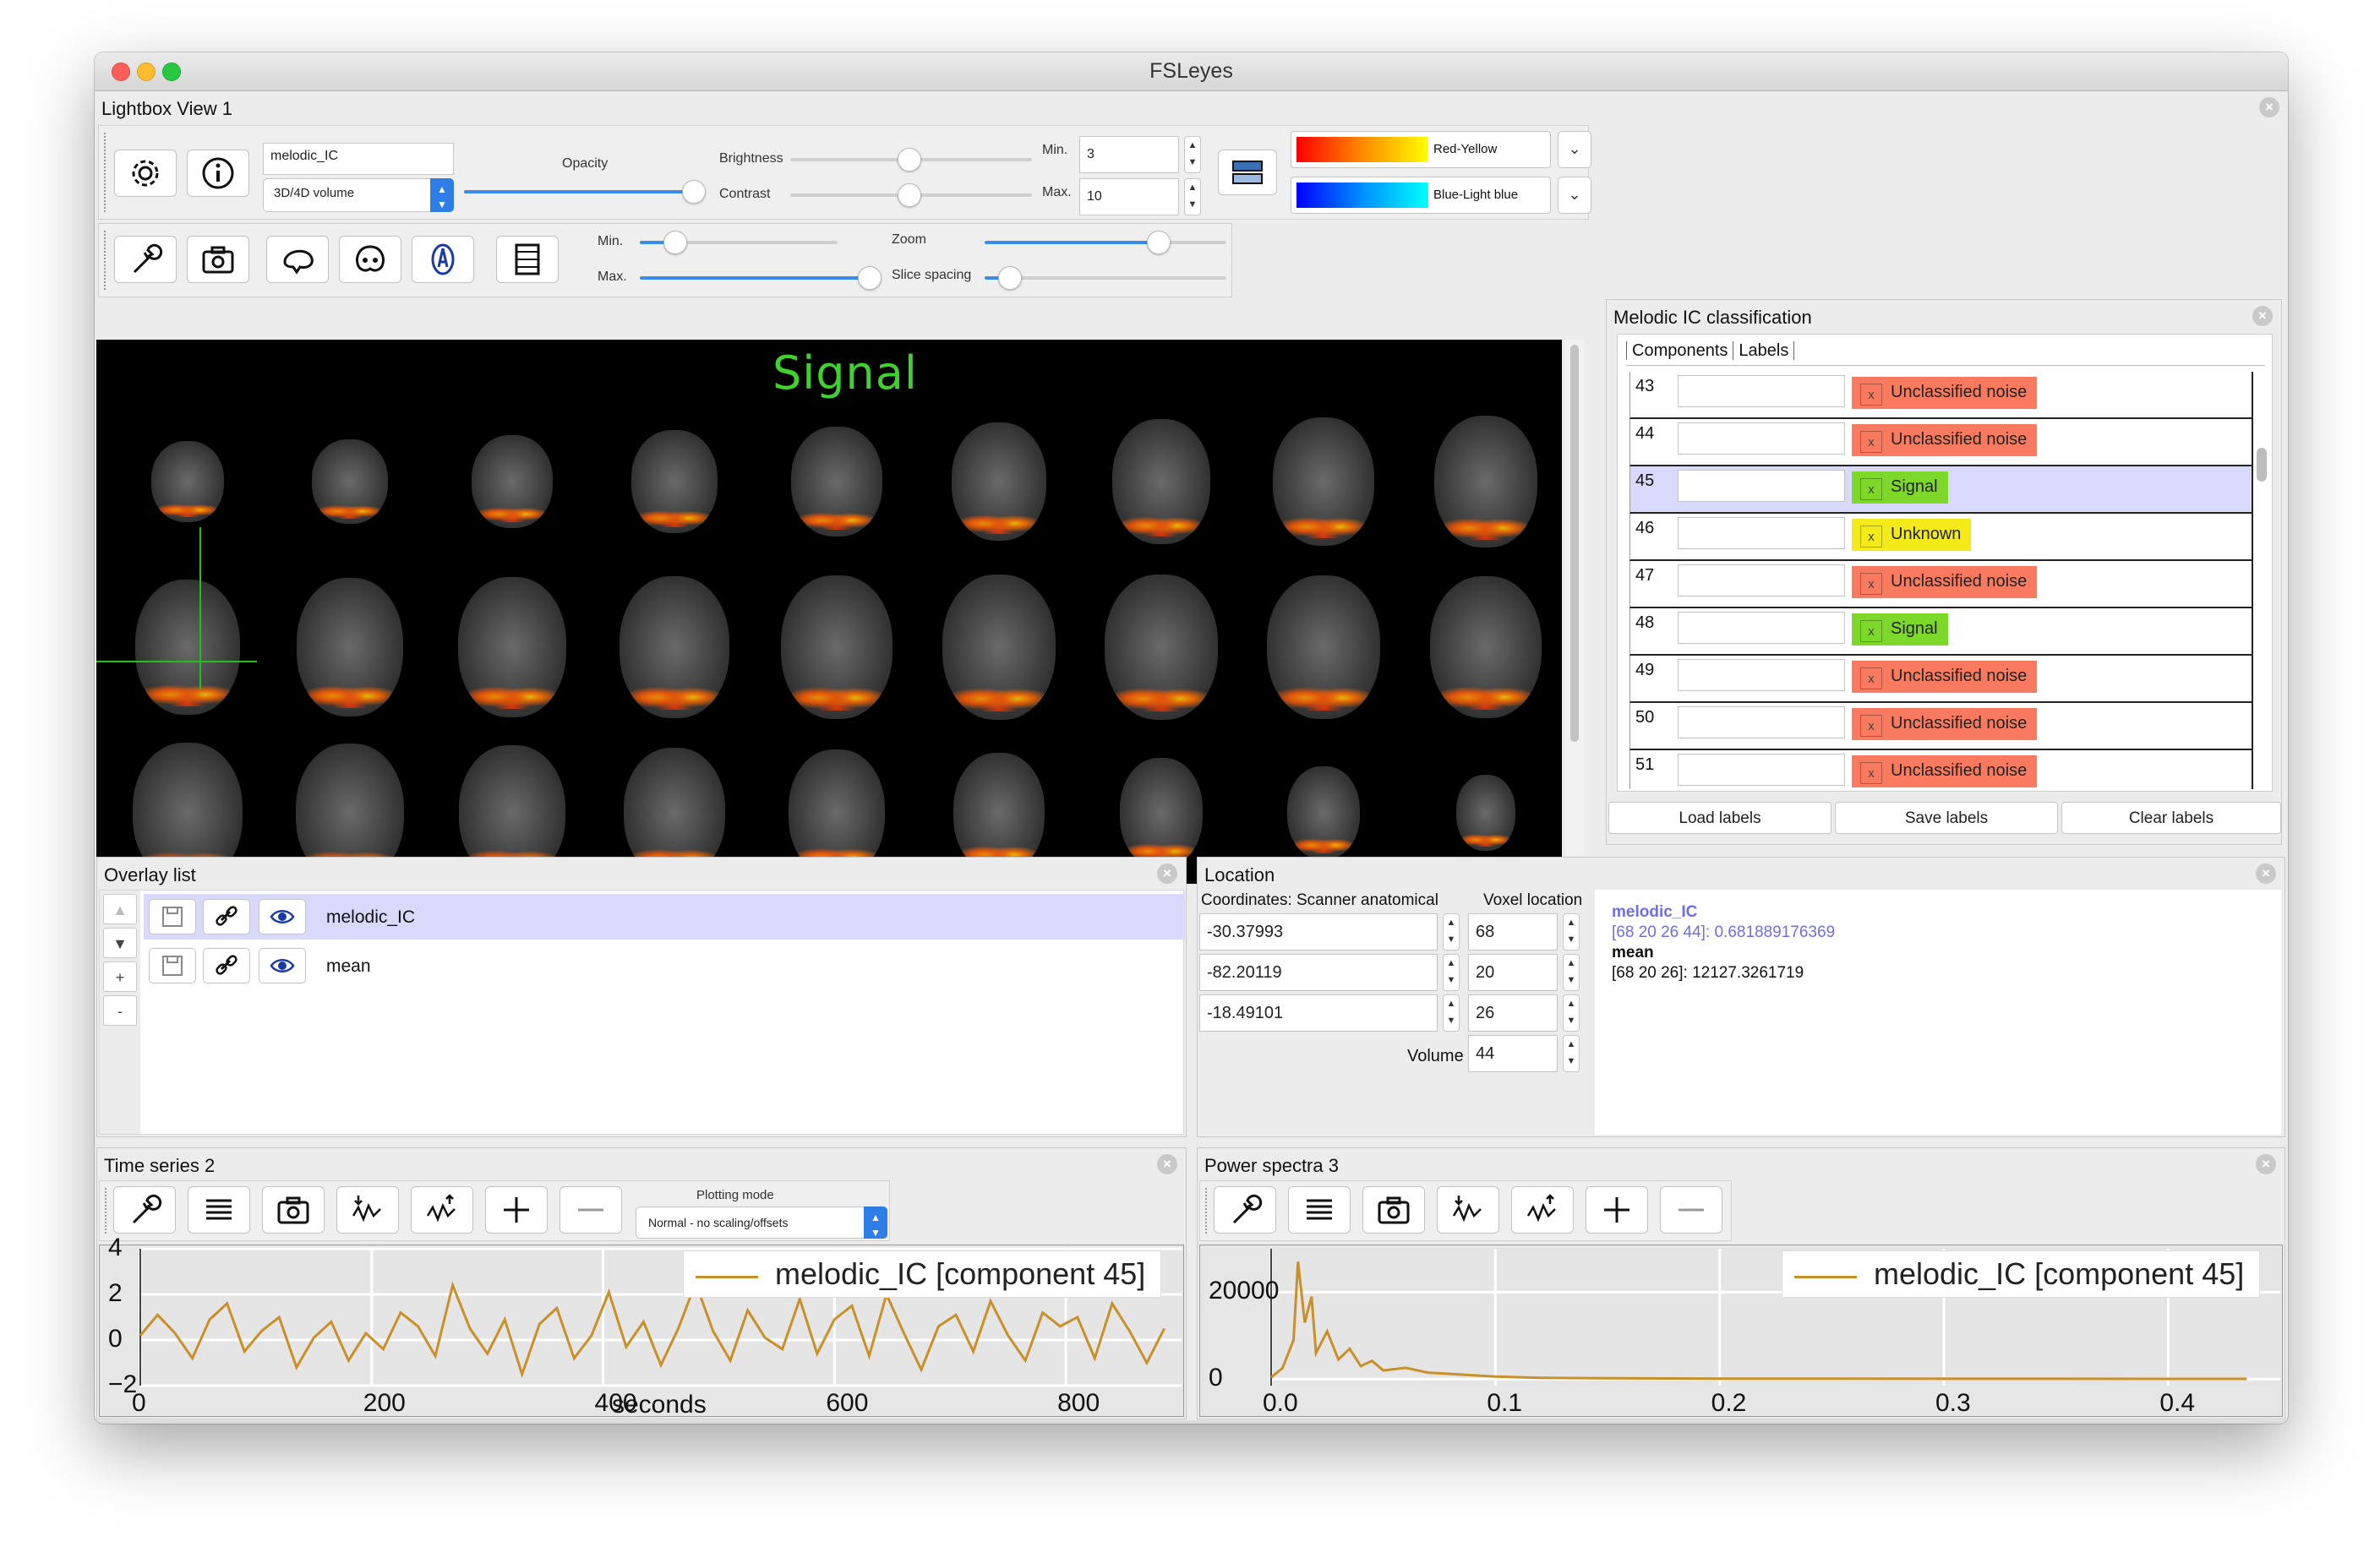 The height and width of the screenshot is (1558, 2380). I want to click on zoom-slider, so click(1073, 242).